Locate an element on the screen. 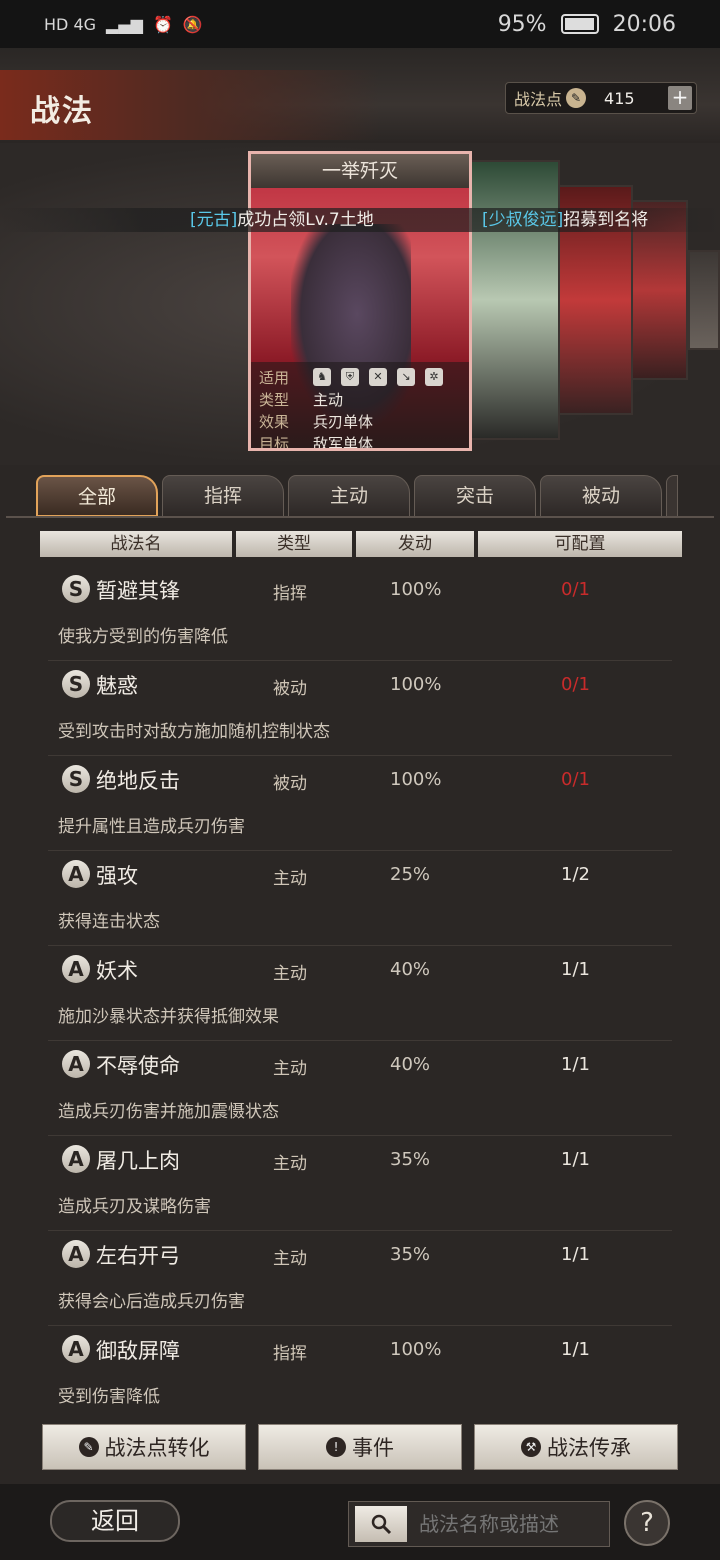 The height and width of the screenshot is (1560, 720). tab-active: 主动 is located at coordinates (349, 496).